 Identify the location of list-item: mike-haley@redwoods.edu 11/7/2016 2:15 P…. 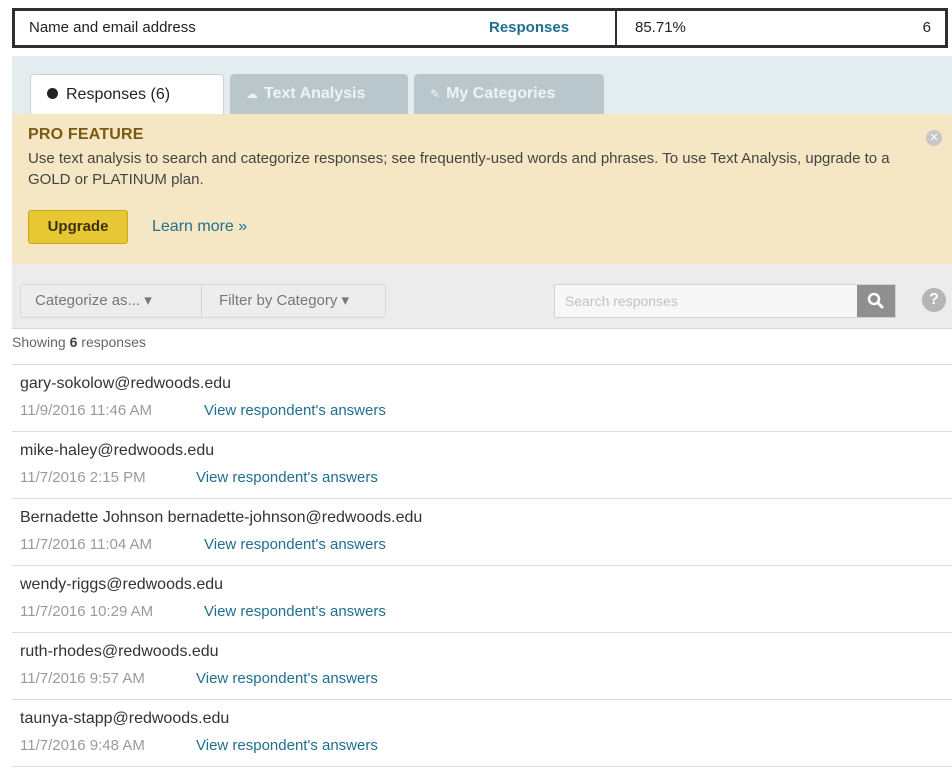
(482, 464).